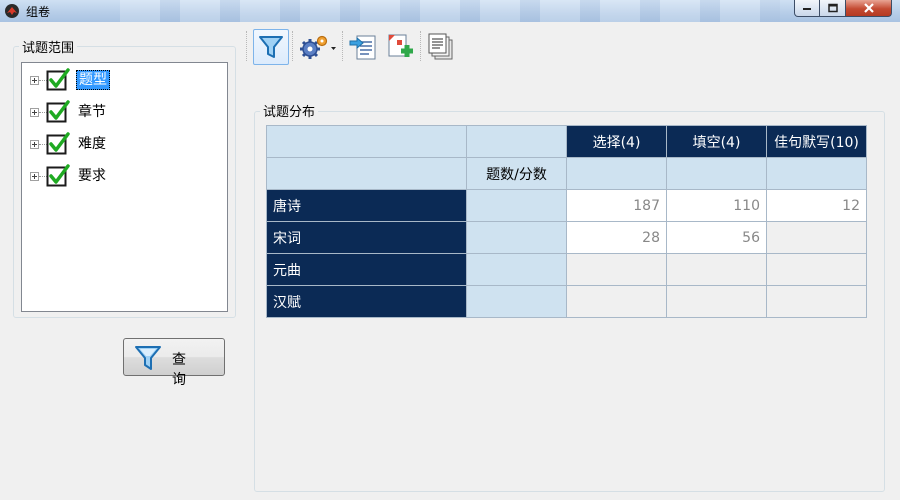 The image size is (900, 500). What do you see at coordinates (48, 46) in the screenshot?
I see `scope-legend: 试题范围` at bounding box center [48, 46].